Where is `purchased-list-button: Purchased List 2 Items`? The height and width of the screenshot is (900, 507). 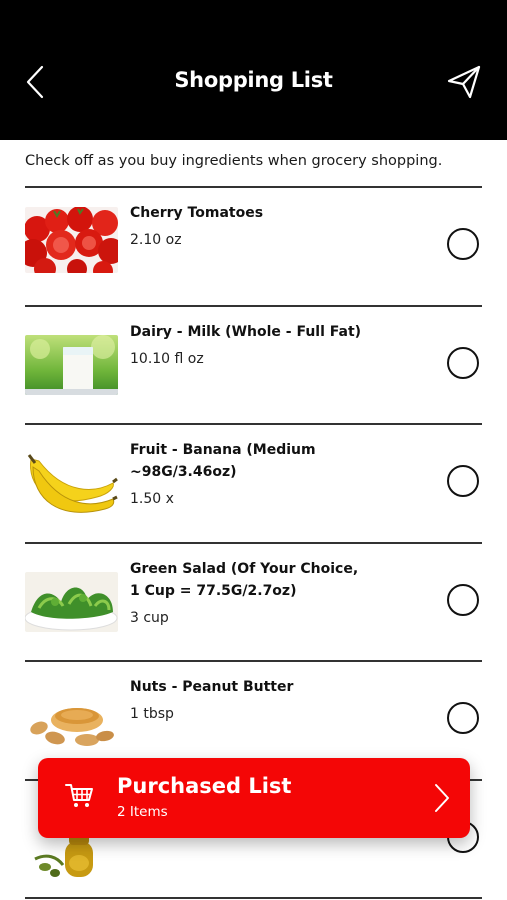 purchased-list-button: Purchased List 2 Items is located at coordinates (254, 798).